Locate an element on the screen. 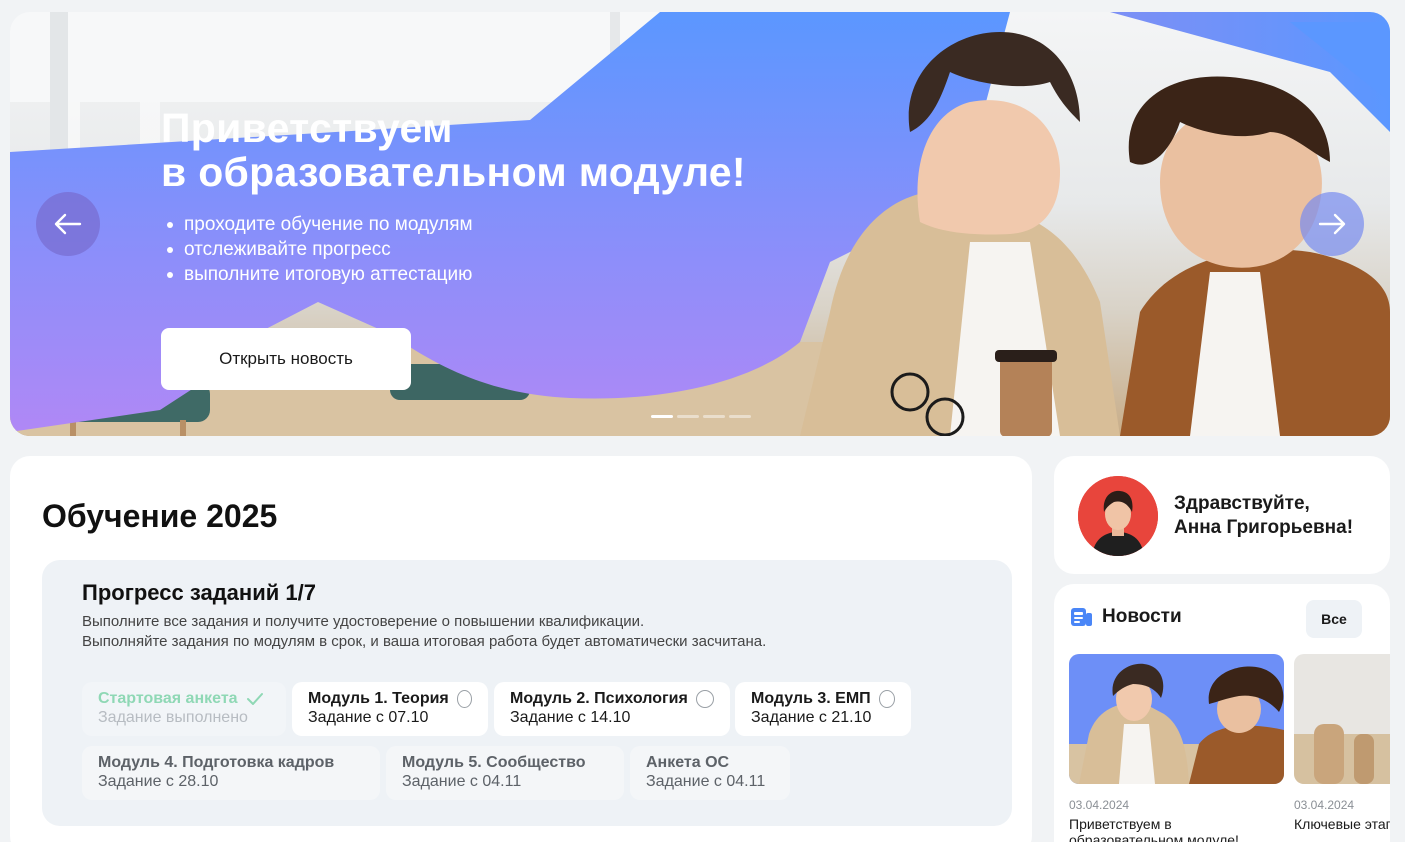  task-chip-module-5: Модуль 5. Сообщество Задание с 04.11 is located at coordinates (505, 773).